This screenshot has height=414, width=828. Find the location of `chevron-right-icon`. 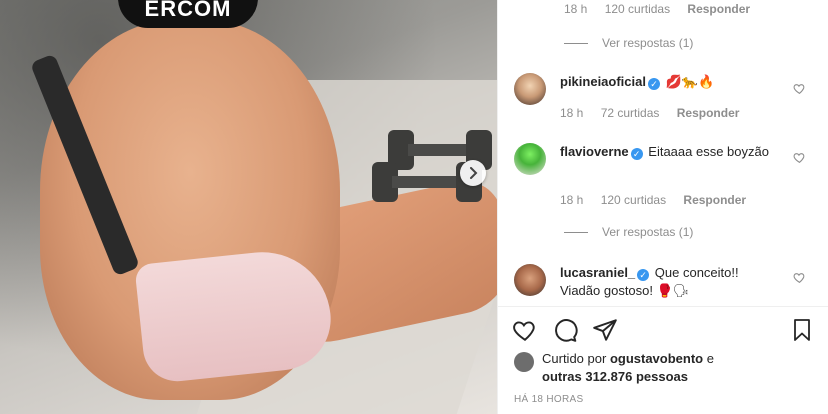

chevron-right-icon is located at coordinates (474, 173).